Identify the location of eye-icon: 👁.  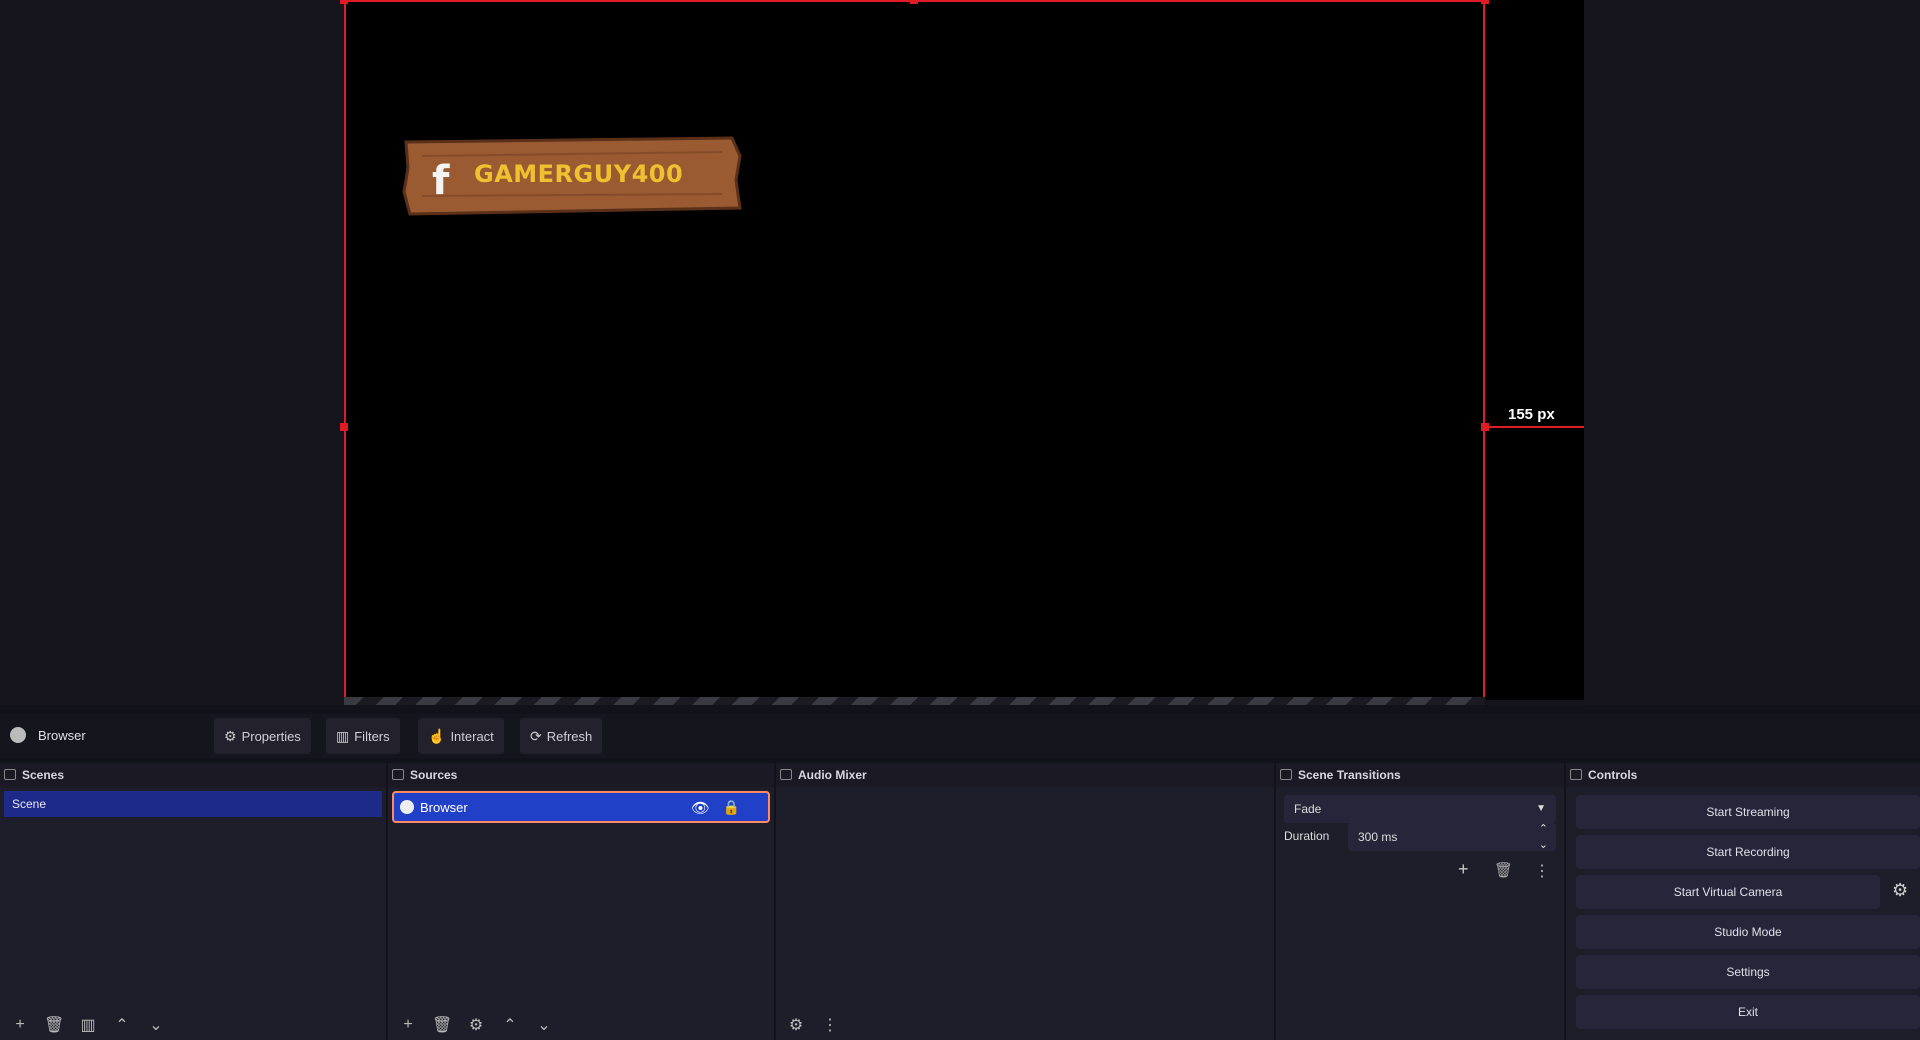
(700, 808).